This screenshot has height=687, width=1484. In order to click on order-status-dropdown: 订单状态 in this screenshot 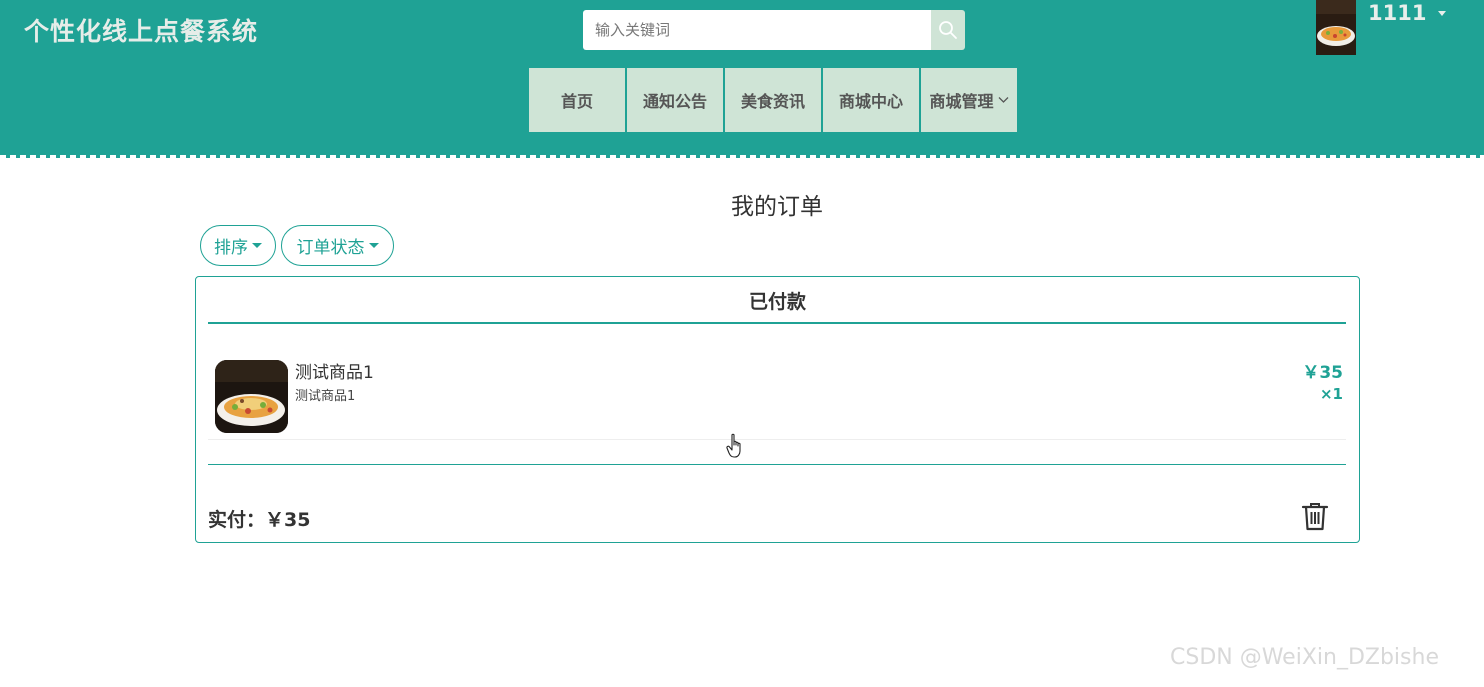, I will do `click(337, 245)`.